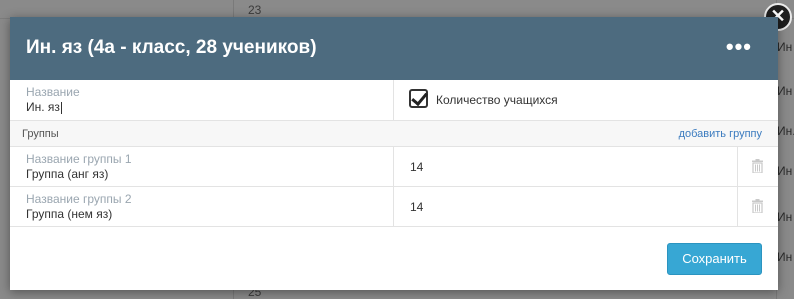 This screenshot has width=794, height=299. Describe the element at coordinates (202, 100) in the screenshot. I see `name-cell: Название Ин. яз` at that location.